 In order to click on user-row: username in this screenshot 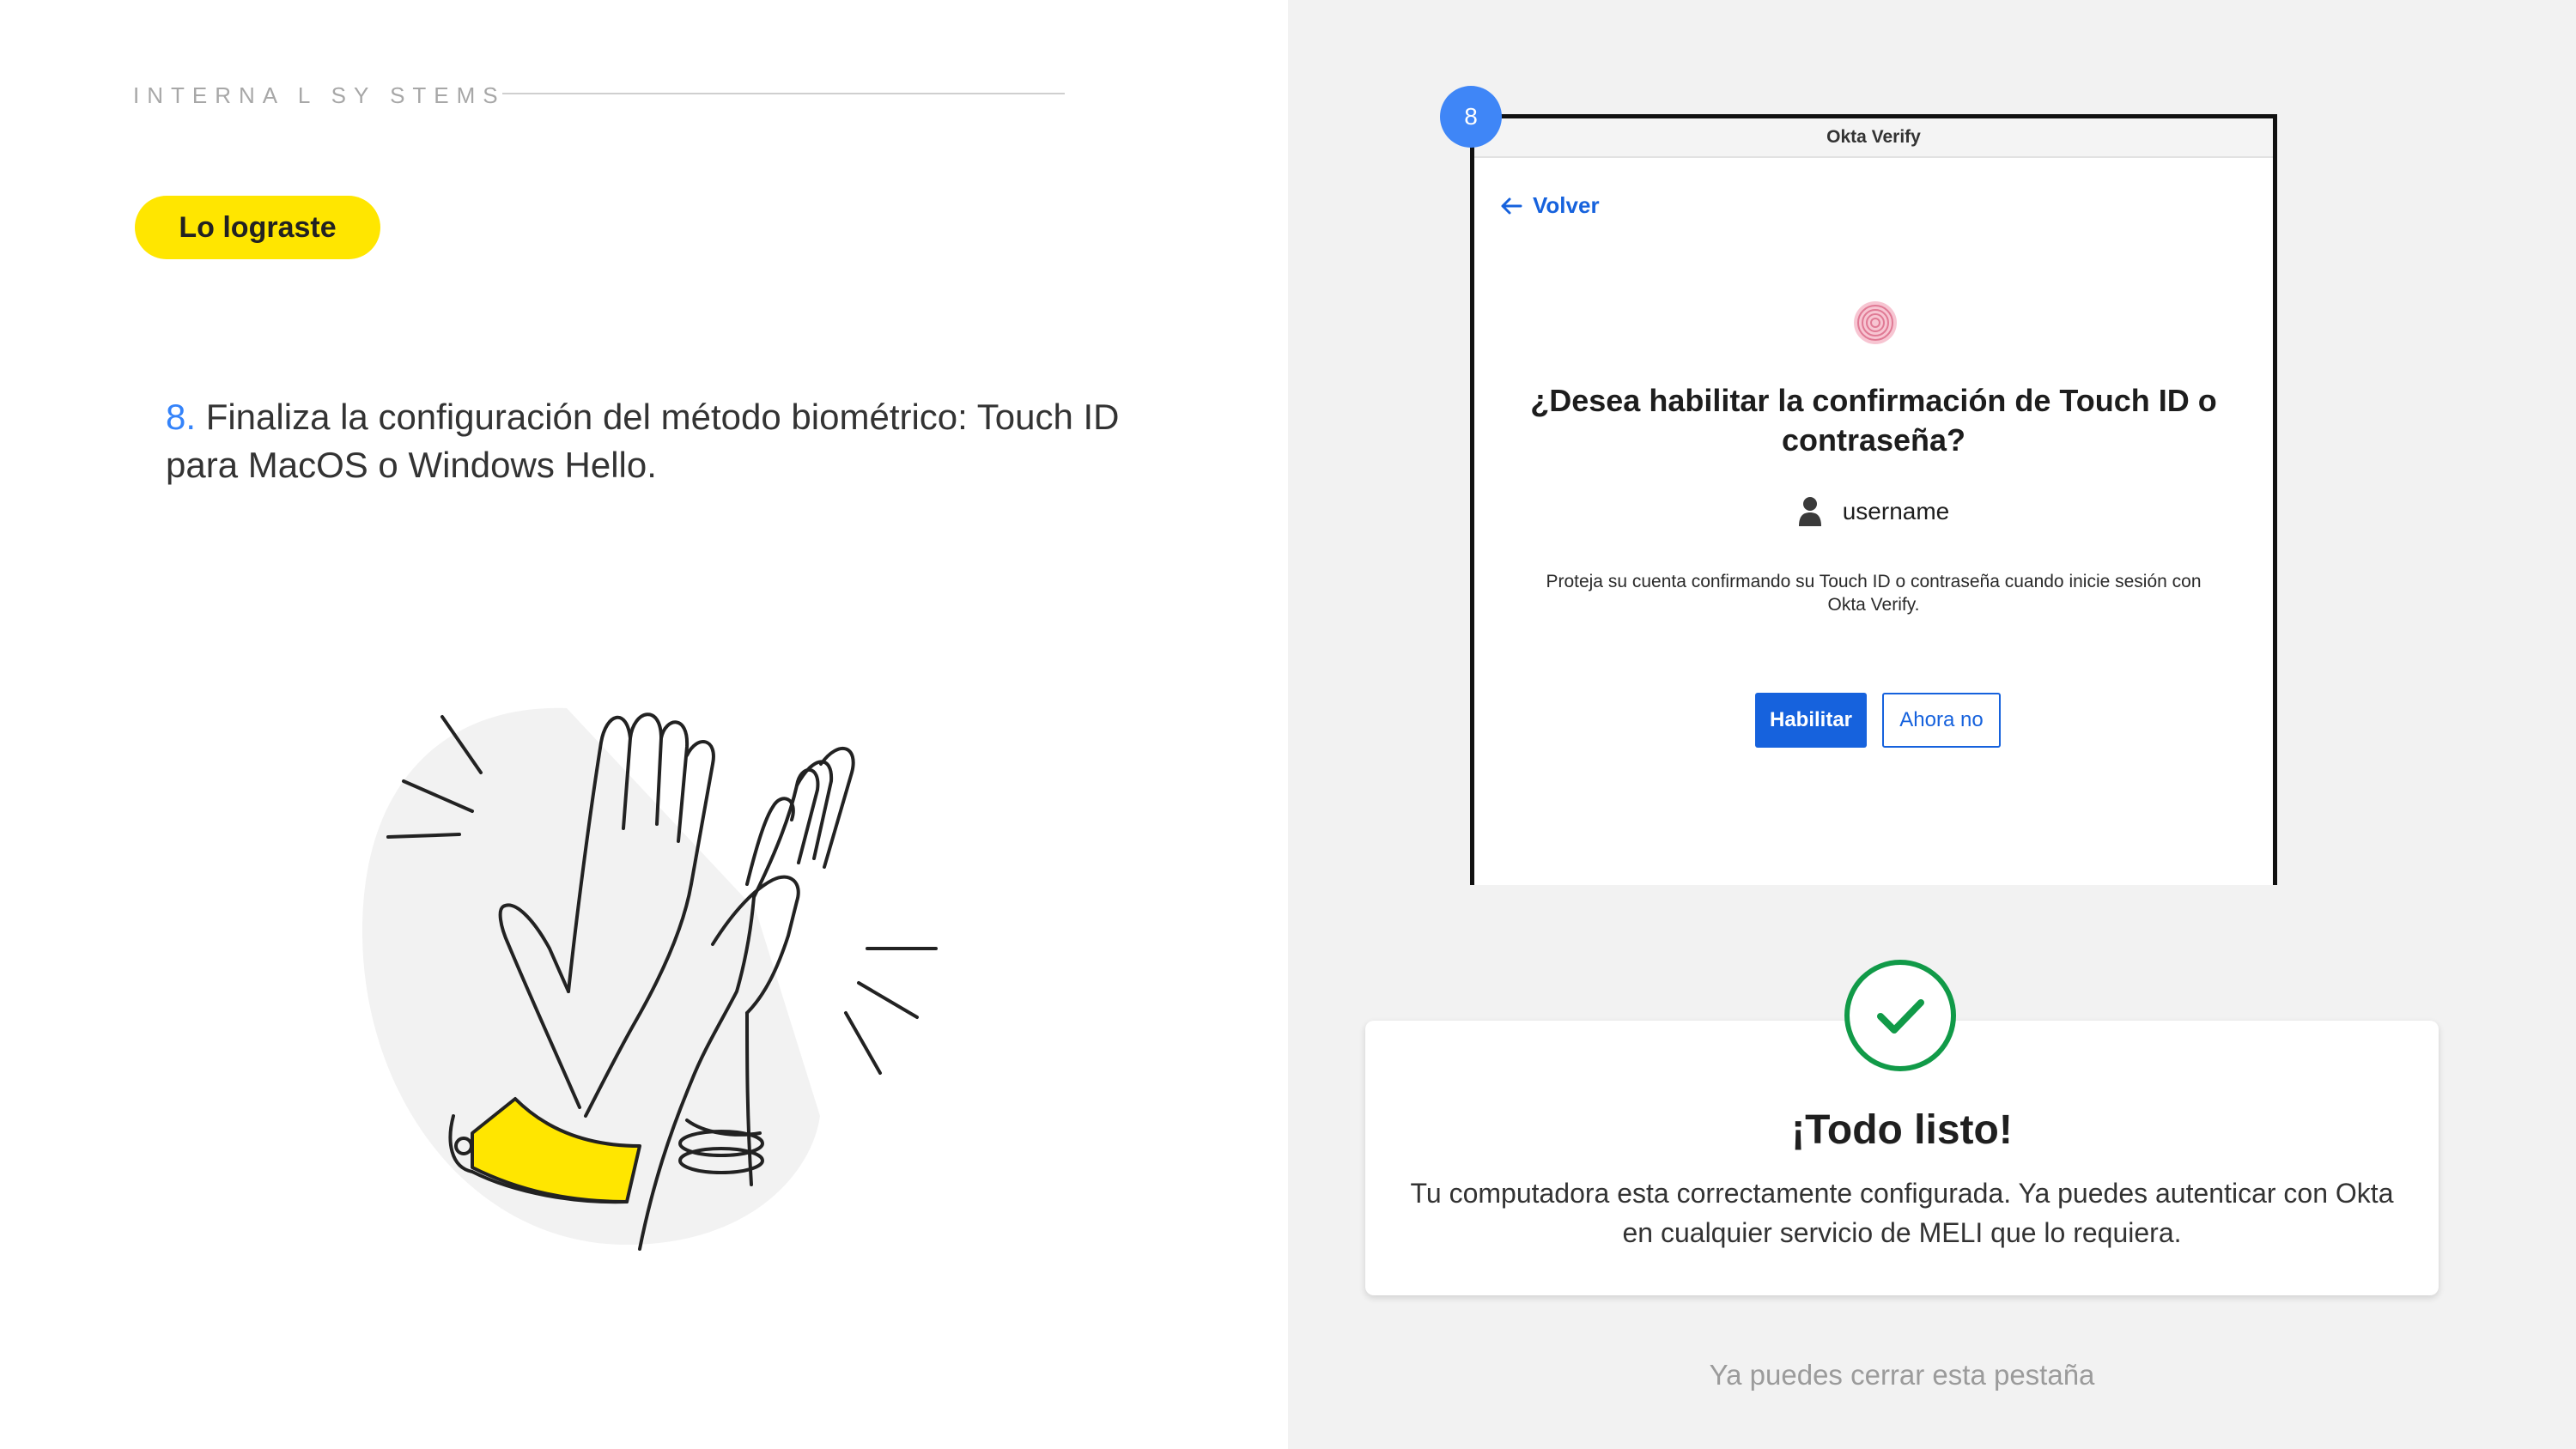, I will do `click(1873, 512)`.